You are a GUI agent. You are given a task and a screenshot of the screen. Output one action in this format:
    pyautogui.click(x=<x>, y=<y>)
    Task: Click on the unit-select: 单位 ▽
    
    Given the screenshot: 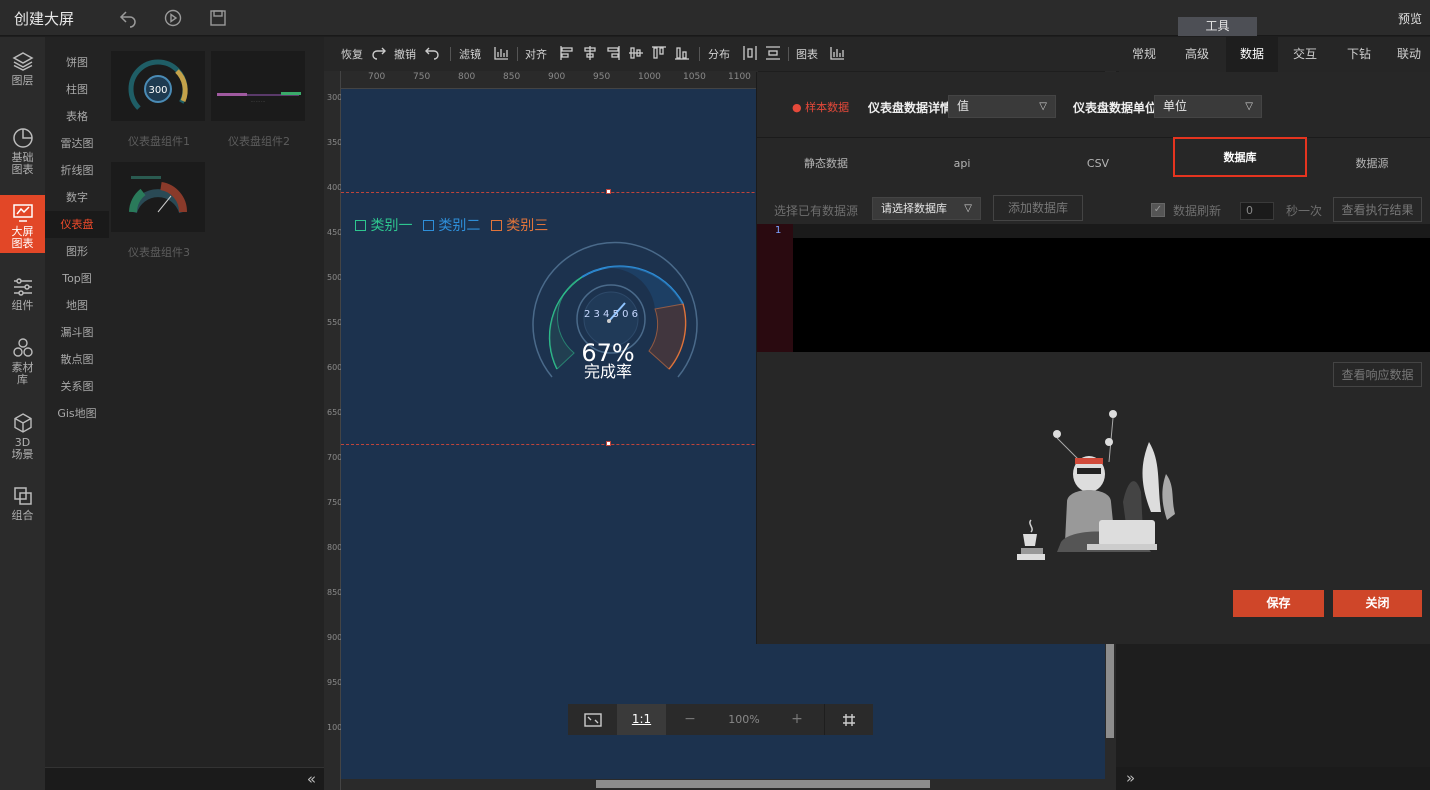 What is the action you would take?
    pyautogui.click(x=1208, y=106)
    